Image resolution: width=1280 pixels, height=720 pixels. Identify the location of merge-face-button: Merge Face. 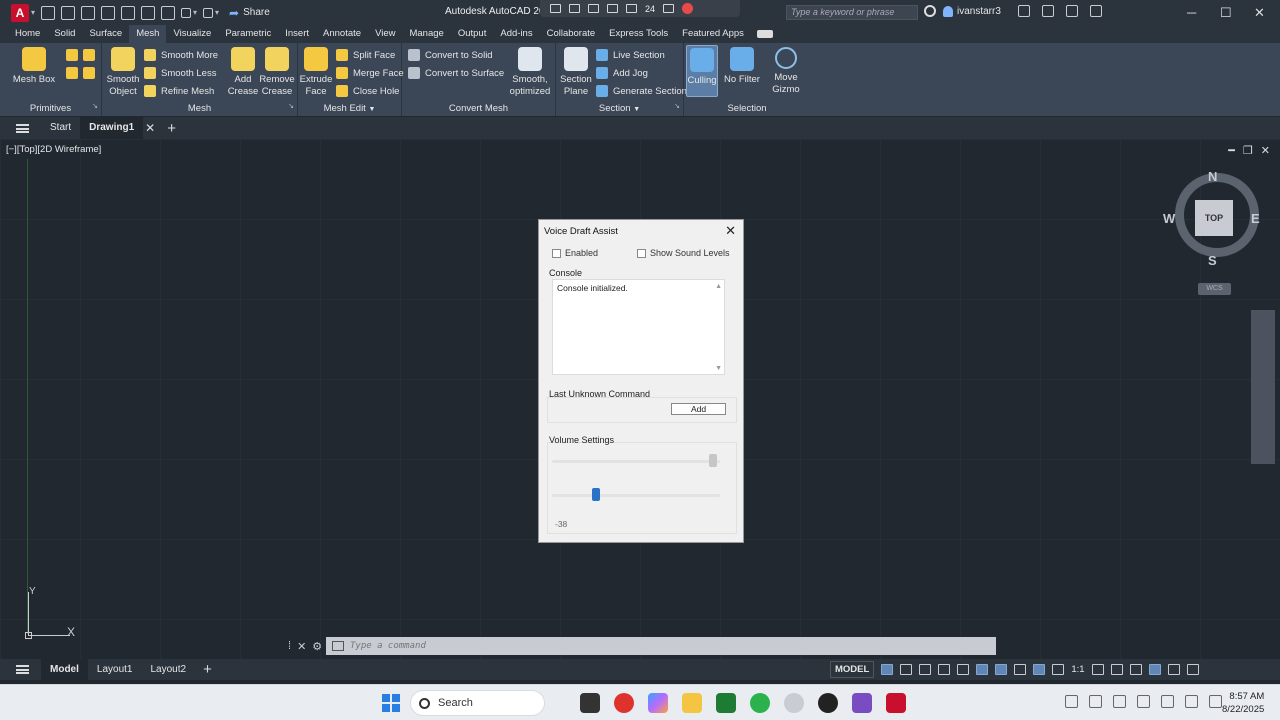
(370, 73).